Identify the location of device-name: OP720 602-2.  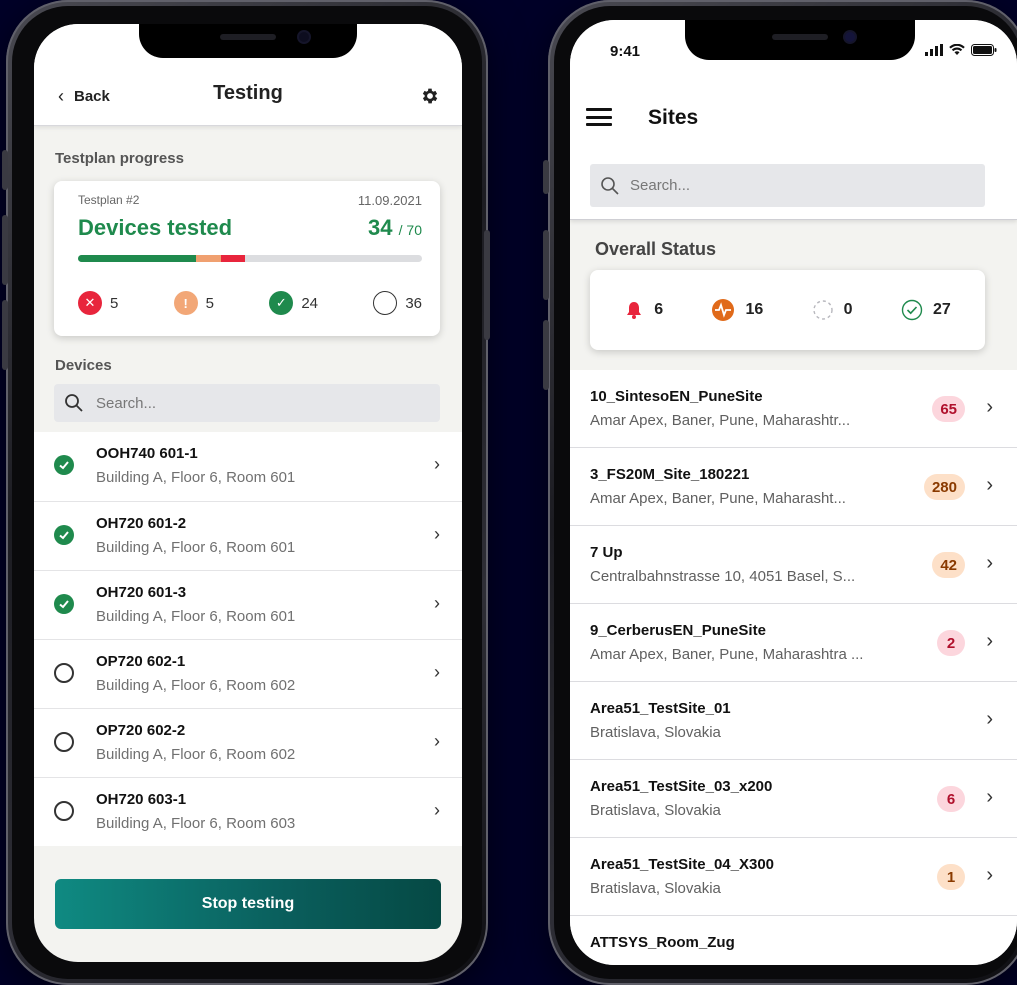
(141, 730).